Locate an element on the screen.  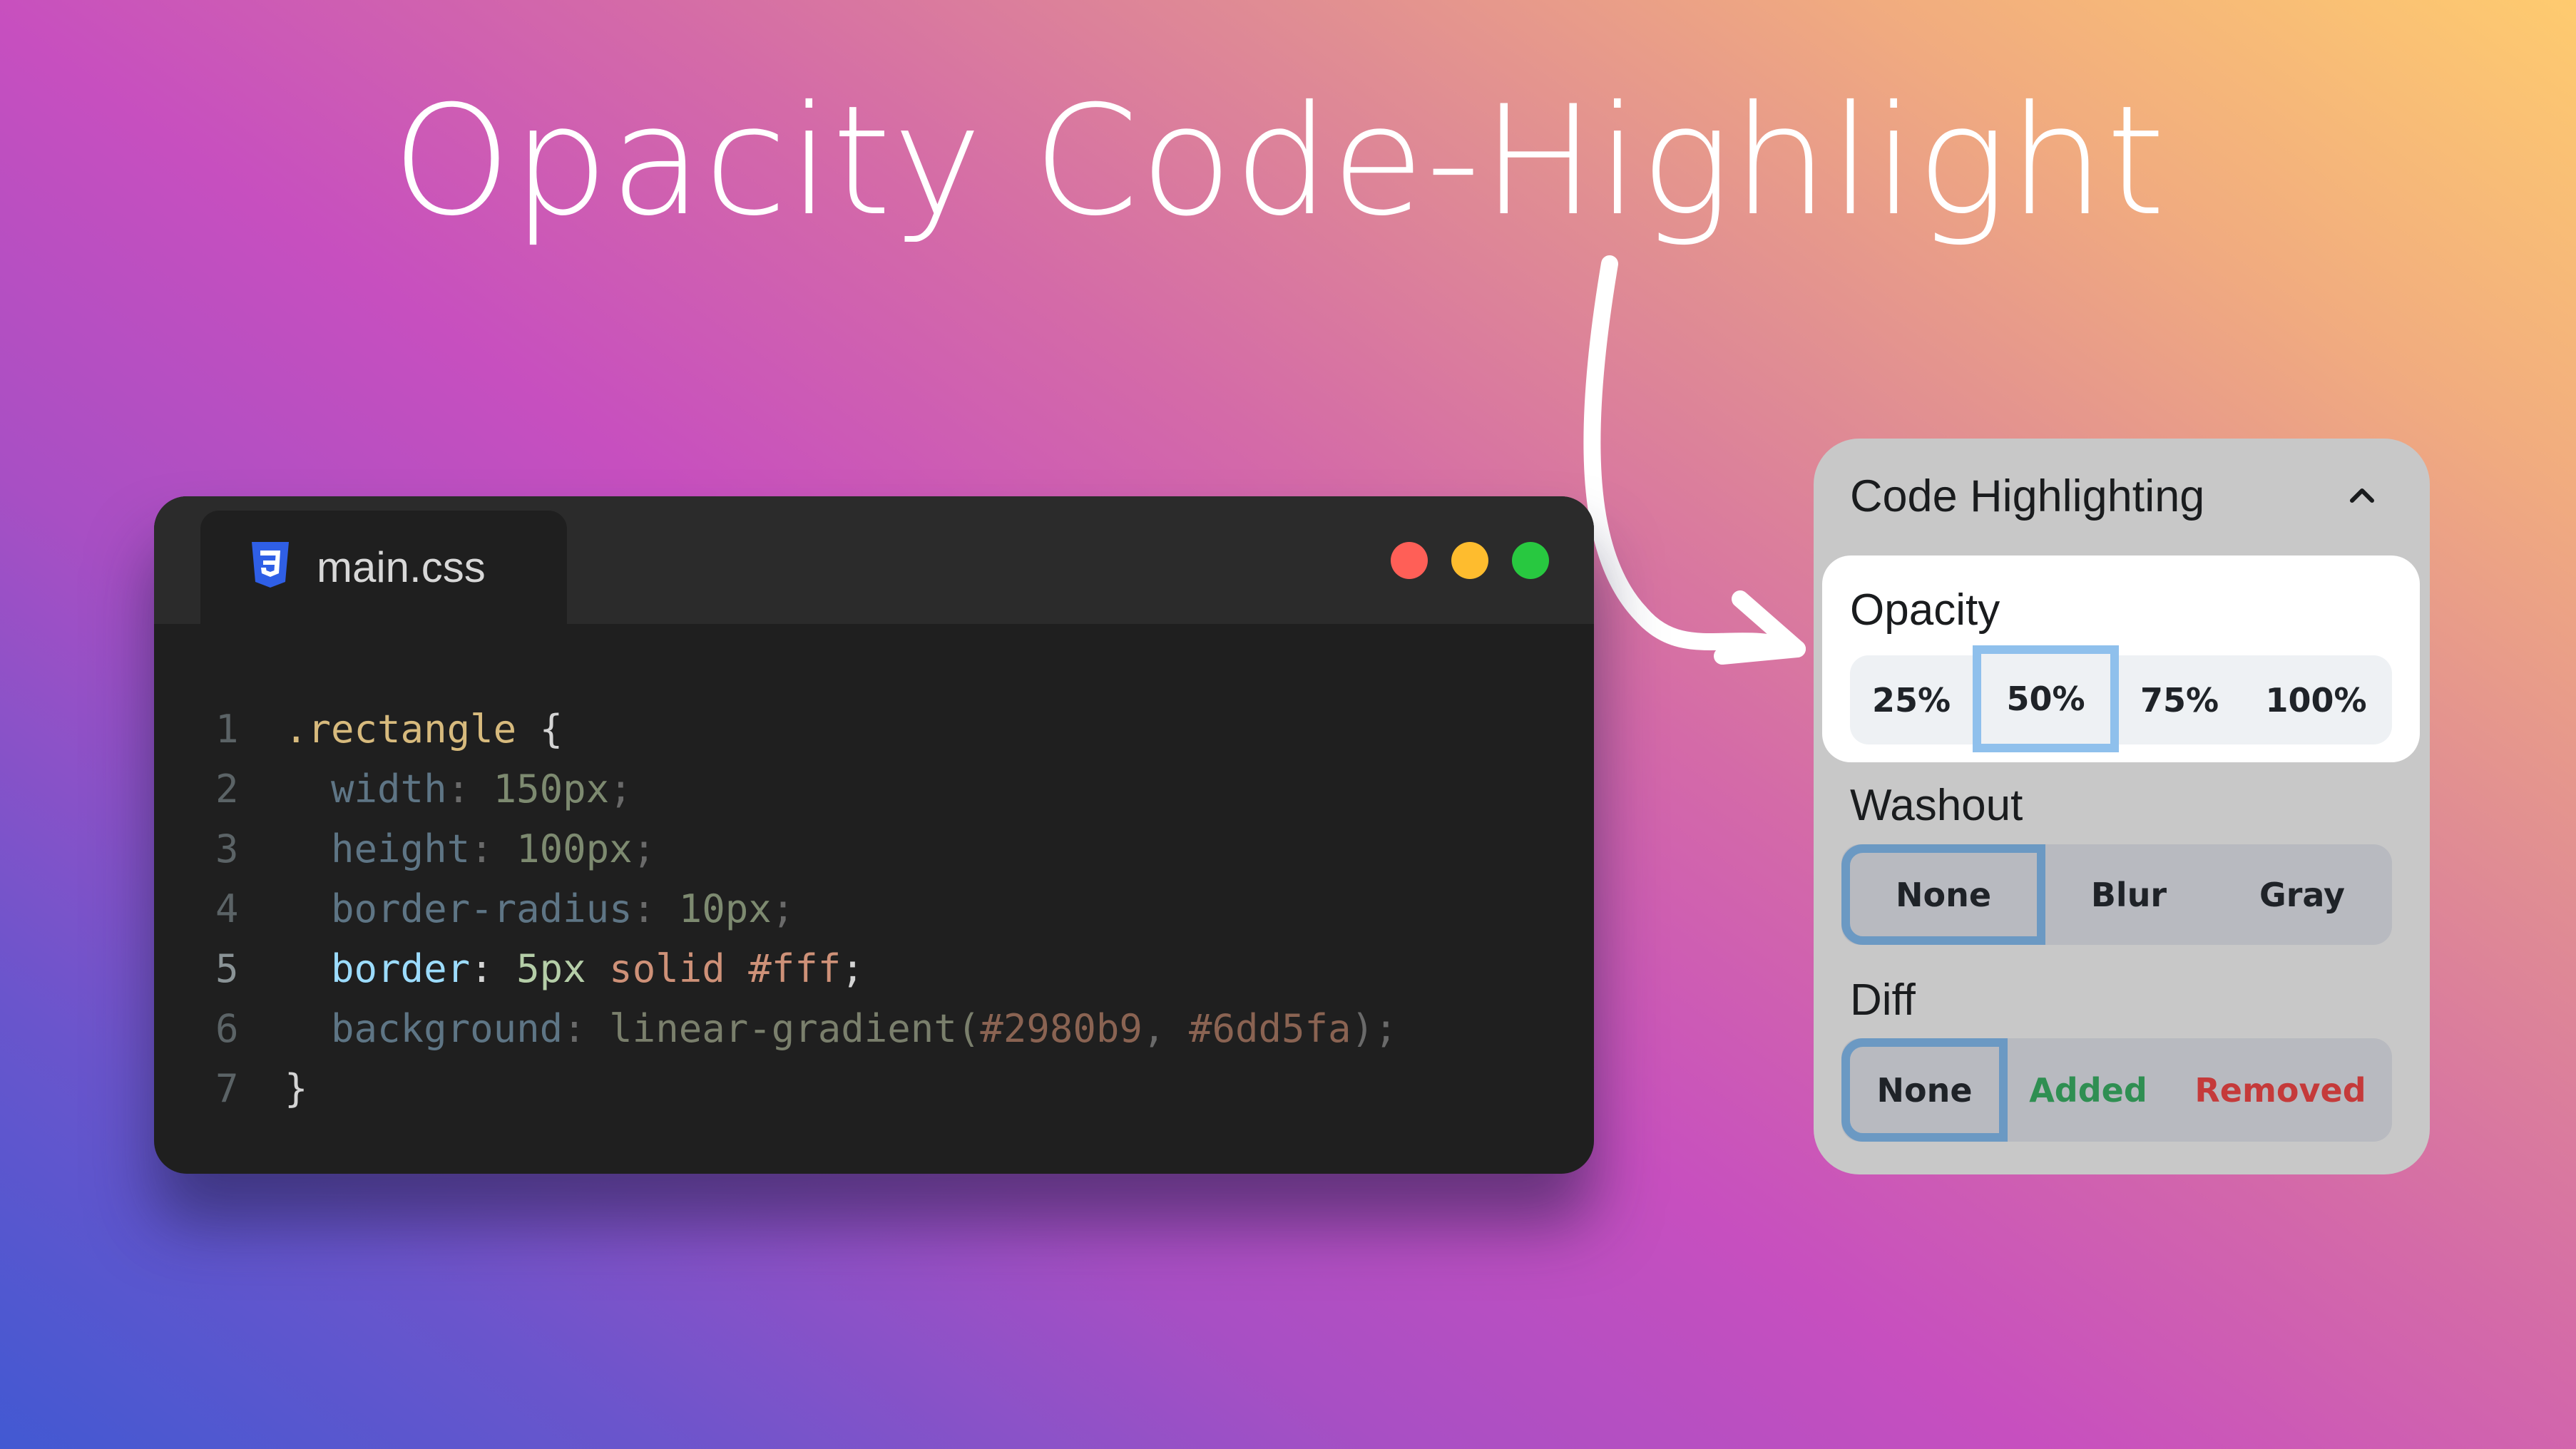
code-token: 5px is located at coordinates (551, 968).